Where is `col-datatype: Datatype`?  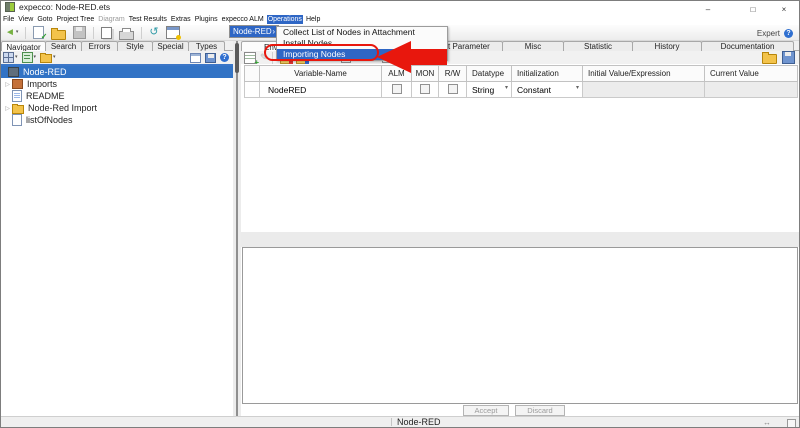 col-datatype: Datatype is located at coordinates (489, 73).